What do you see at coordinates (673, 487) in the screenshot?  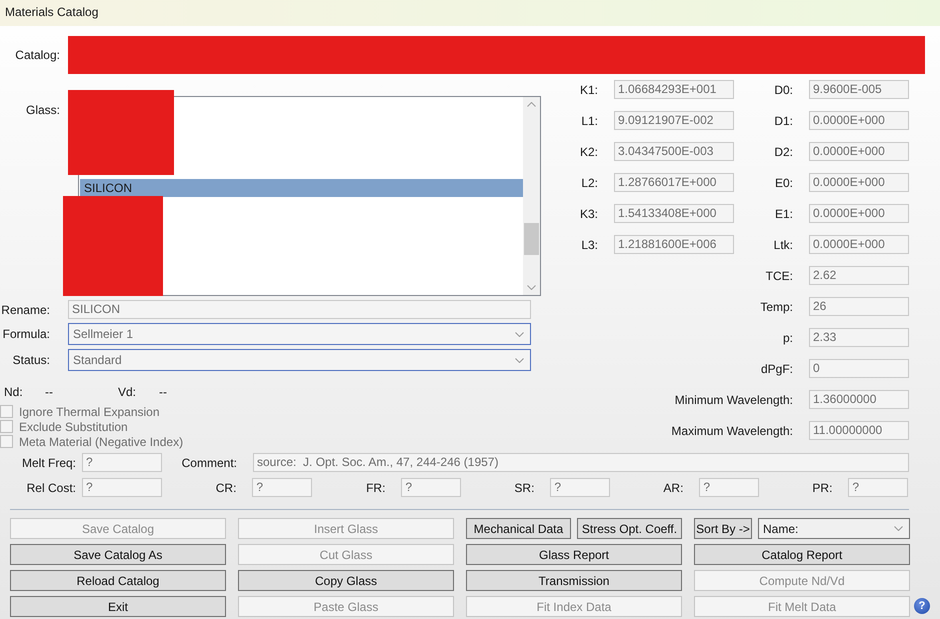 I see `field-label: AR:` at bounding box center [673, 487].